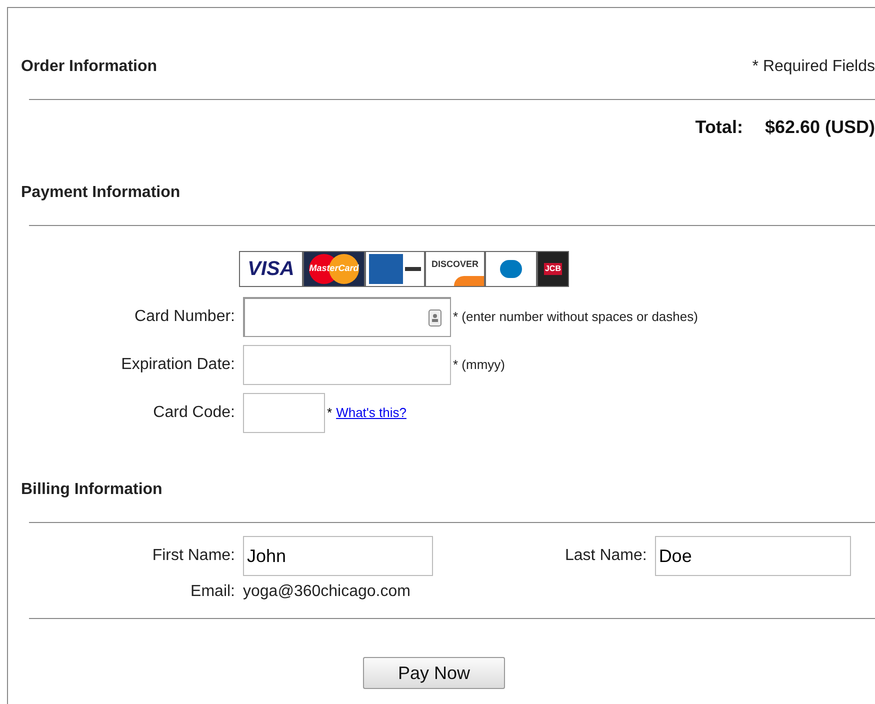 Image resolution: width=875 pixels, height=704 pixels. Describe the element at coordinates (575, 317) in the screenshot. I see `field-hint: * (enter number without spaces or dashes)` at that location.